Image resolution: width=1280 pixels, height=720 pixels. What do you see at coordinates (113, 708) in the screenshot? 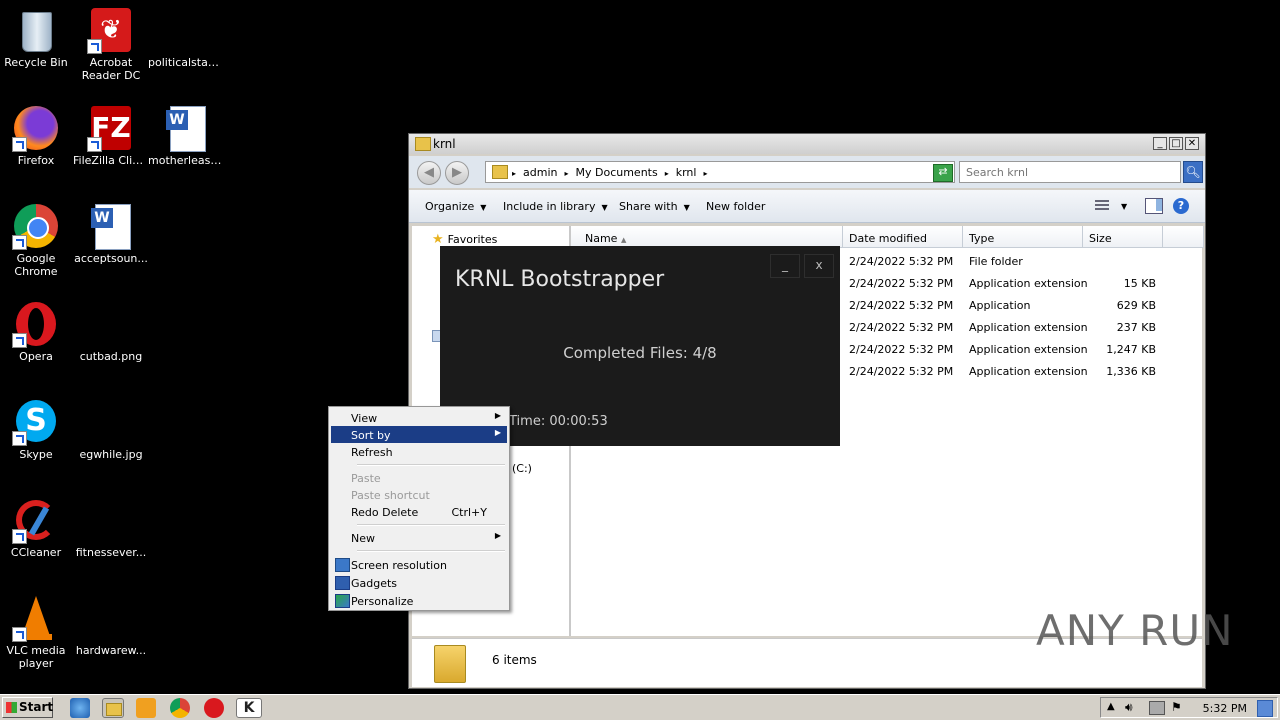
I see `explorer-taskbar-icon` at bounding box center [113, 708].